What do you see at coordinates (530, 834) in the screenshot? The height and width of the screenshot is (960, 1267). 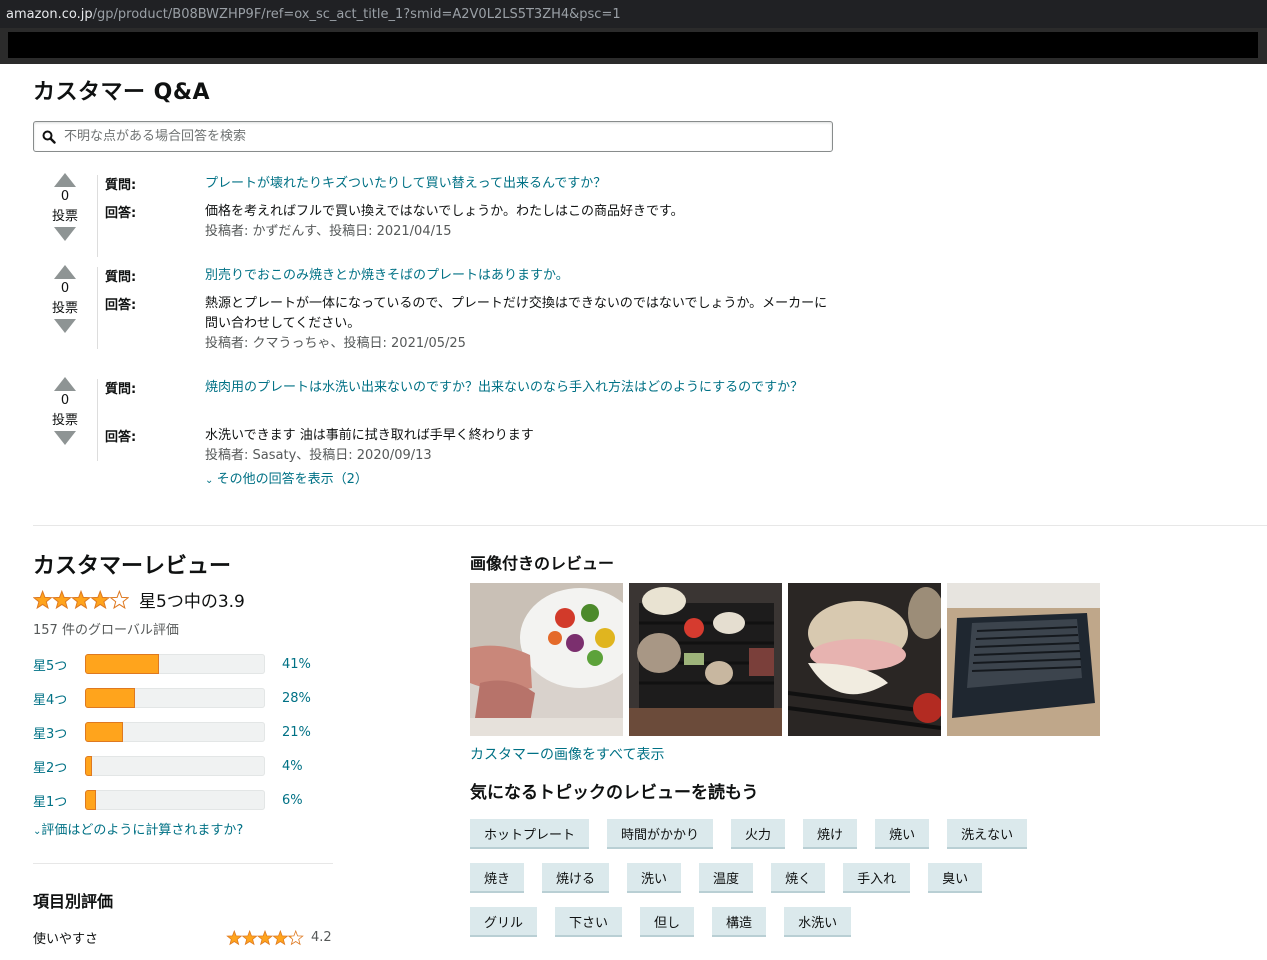 I see `topic-chip: ホットプレート` at bounding box center [530, 834].